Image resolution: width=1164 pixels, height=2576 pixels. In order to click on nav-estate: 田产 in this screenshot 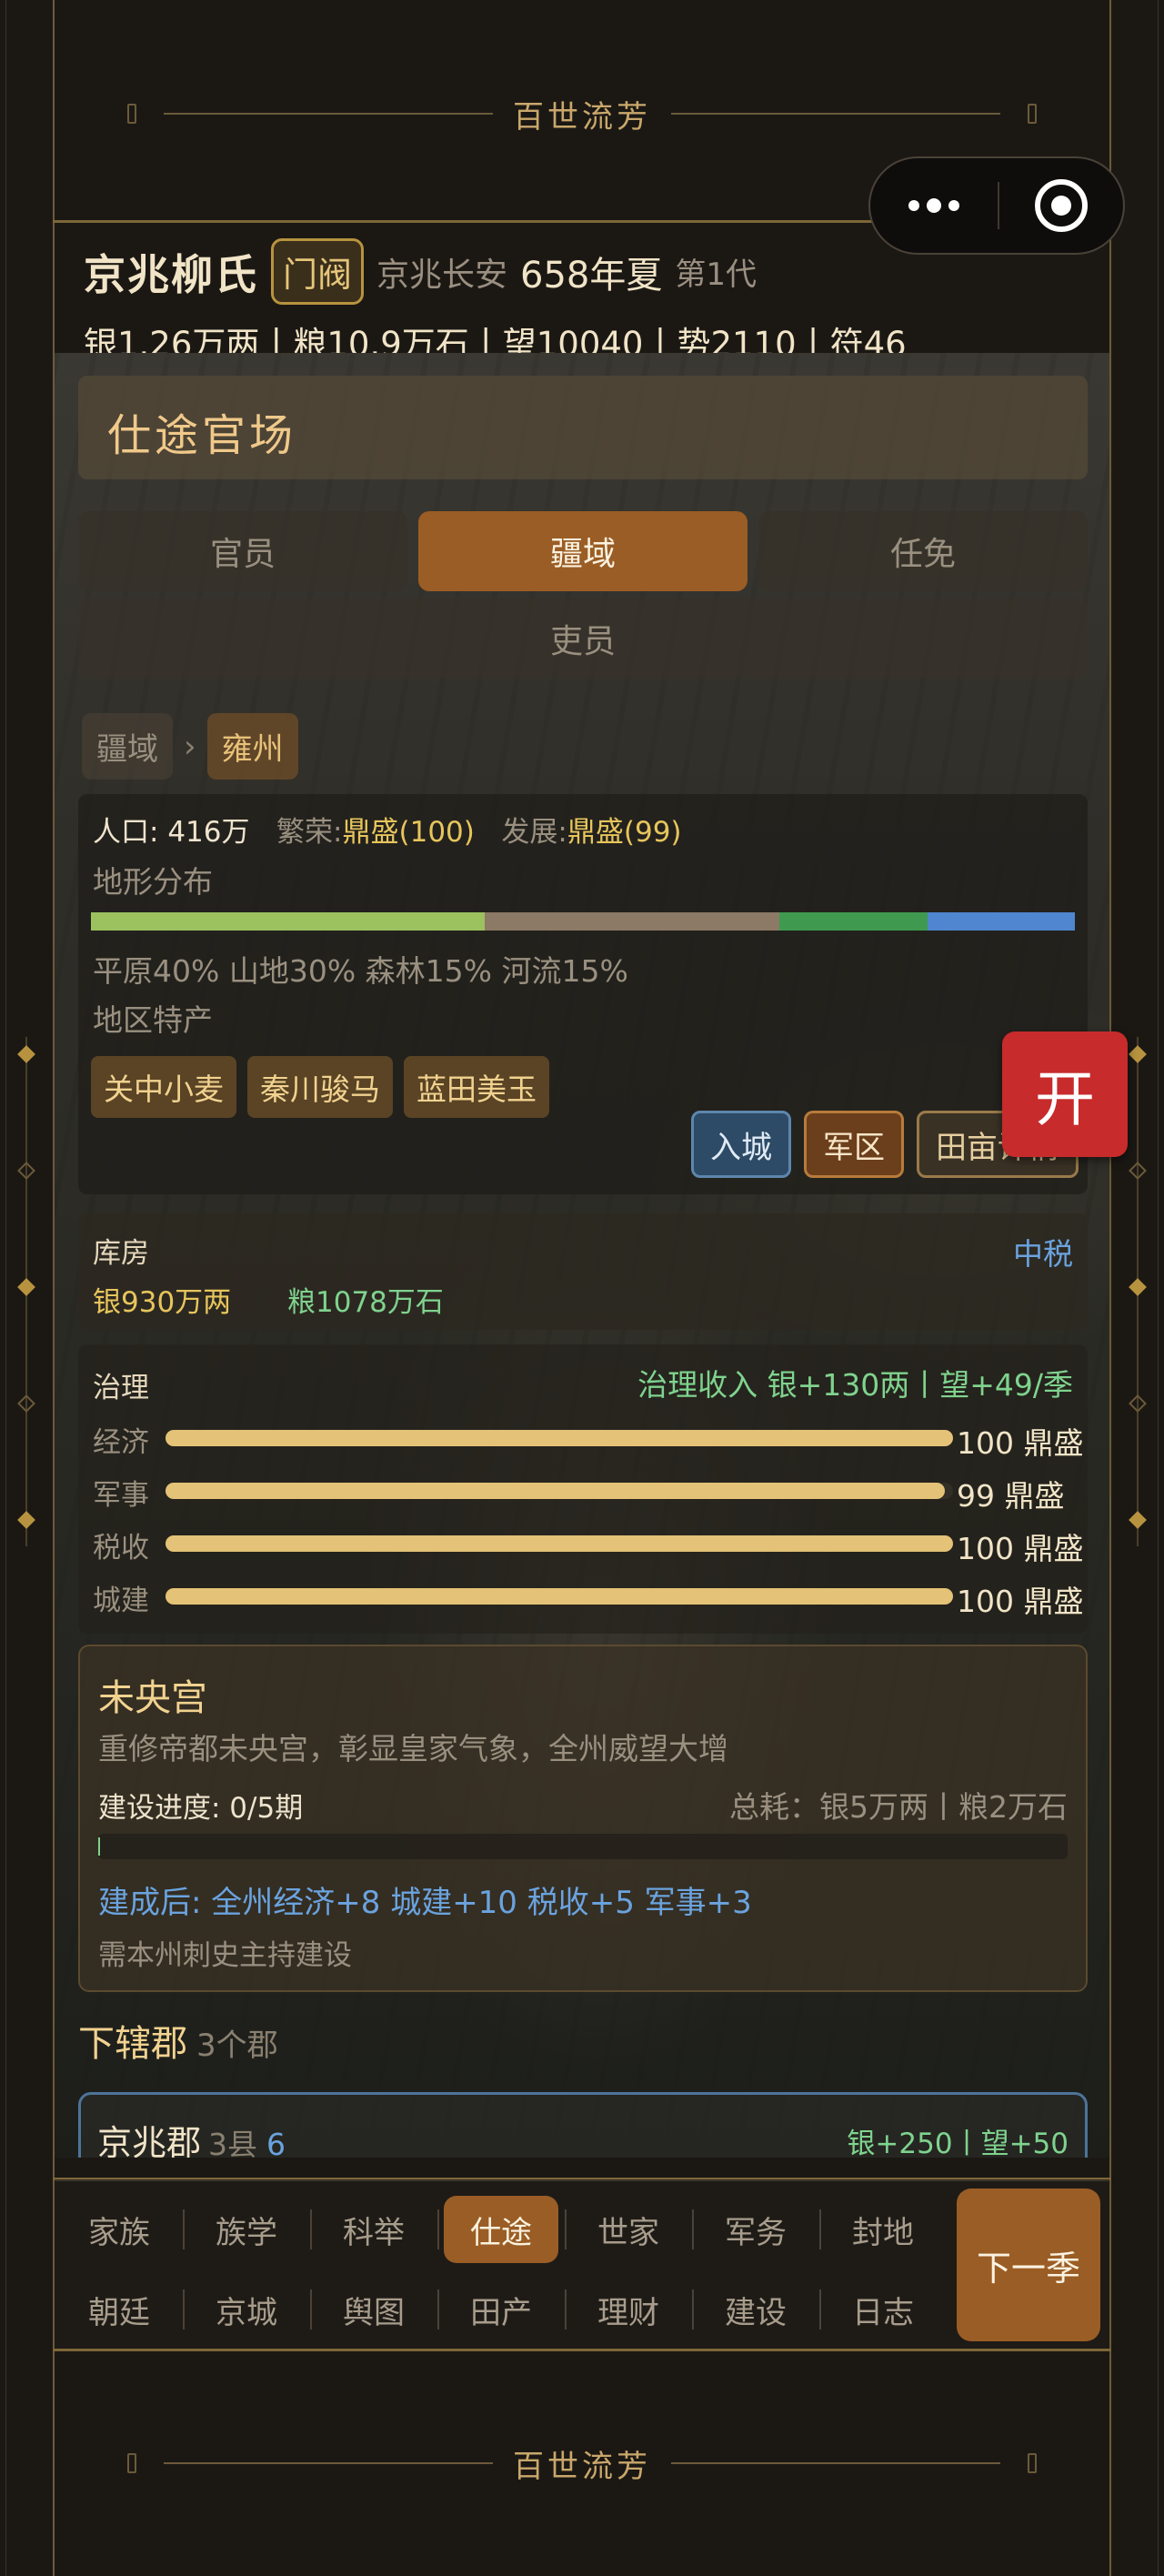, I will do `click(501, 2309)`.